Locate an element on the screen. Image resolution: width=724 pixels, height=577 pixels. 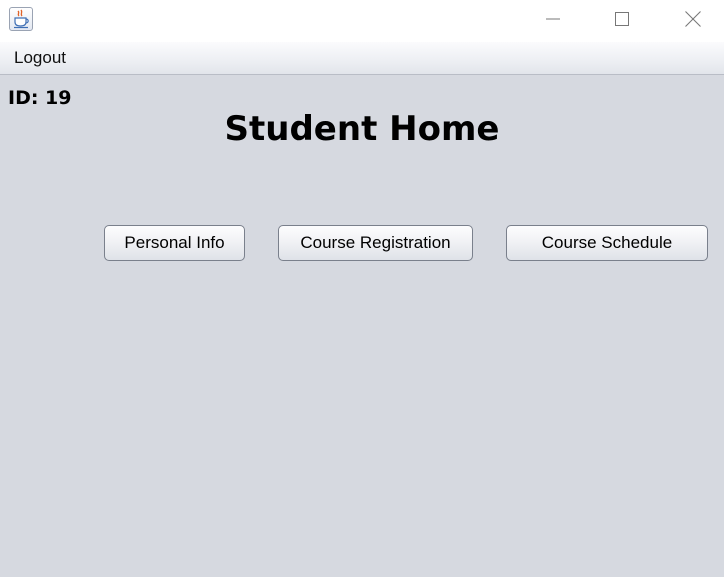
close-icon is located at coordinates (693, 19).